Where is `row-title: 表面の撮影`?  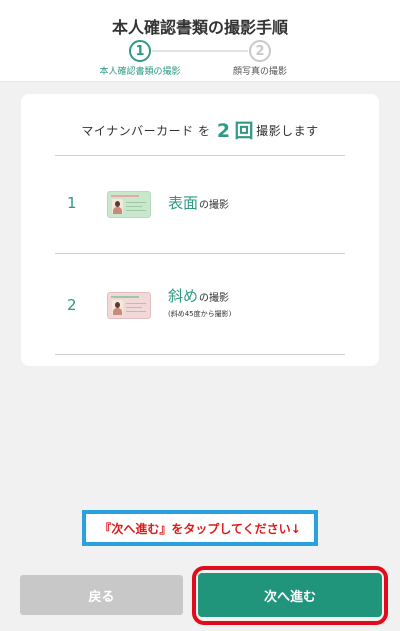 row-title: 表面の撮影 is located at coordinates (198, 202).